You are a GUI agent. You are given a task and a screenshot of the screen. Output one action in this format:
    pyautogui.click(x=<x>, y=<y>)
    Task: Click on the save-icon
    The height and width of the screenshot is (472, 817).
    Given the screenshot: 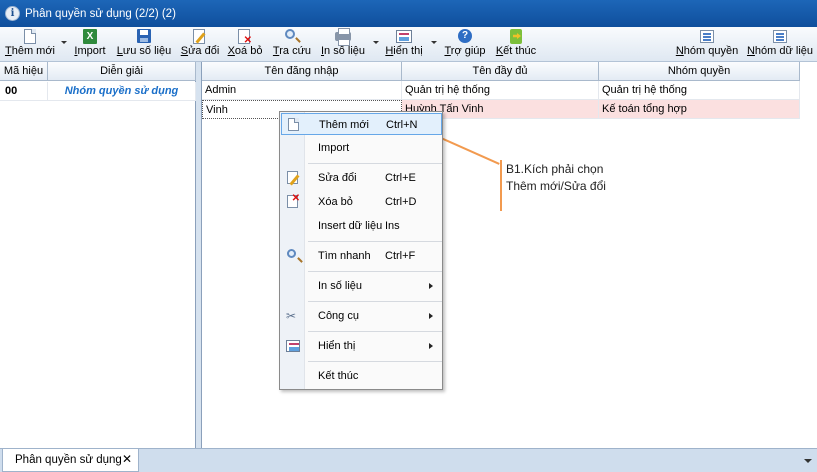 What is the action you would take?
    pyautogui.click(x=144, y=36)
    